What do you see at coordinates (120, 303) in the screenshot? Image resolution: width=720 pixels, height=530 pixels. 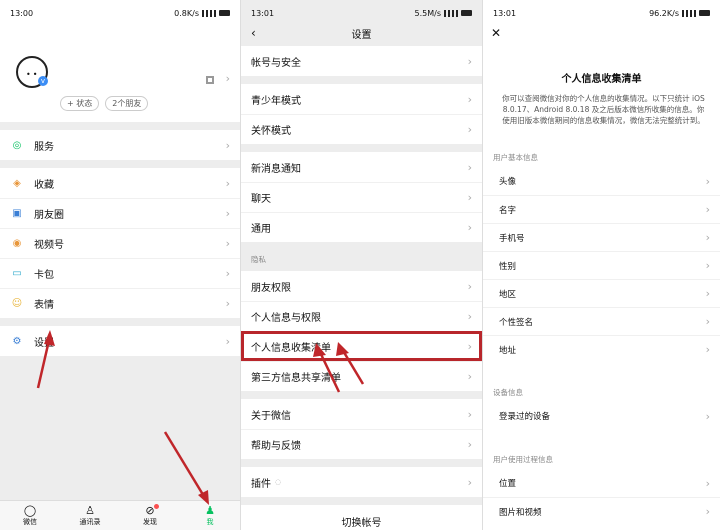 I see `menu-stickers: ☺ 表情 ›` at bounding box center [120, 303].